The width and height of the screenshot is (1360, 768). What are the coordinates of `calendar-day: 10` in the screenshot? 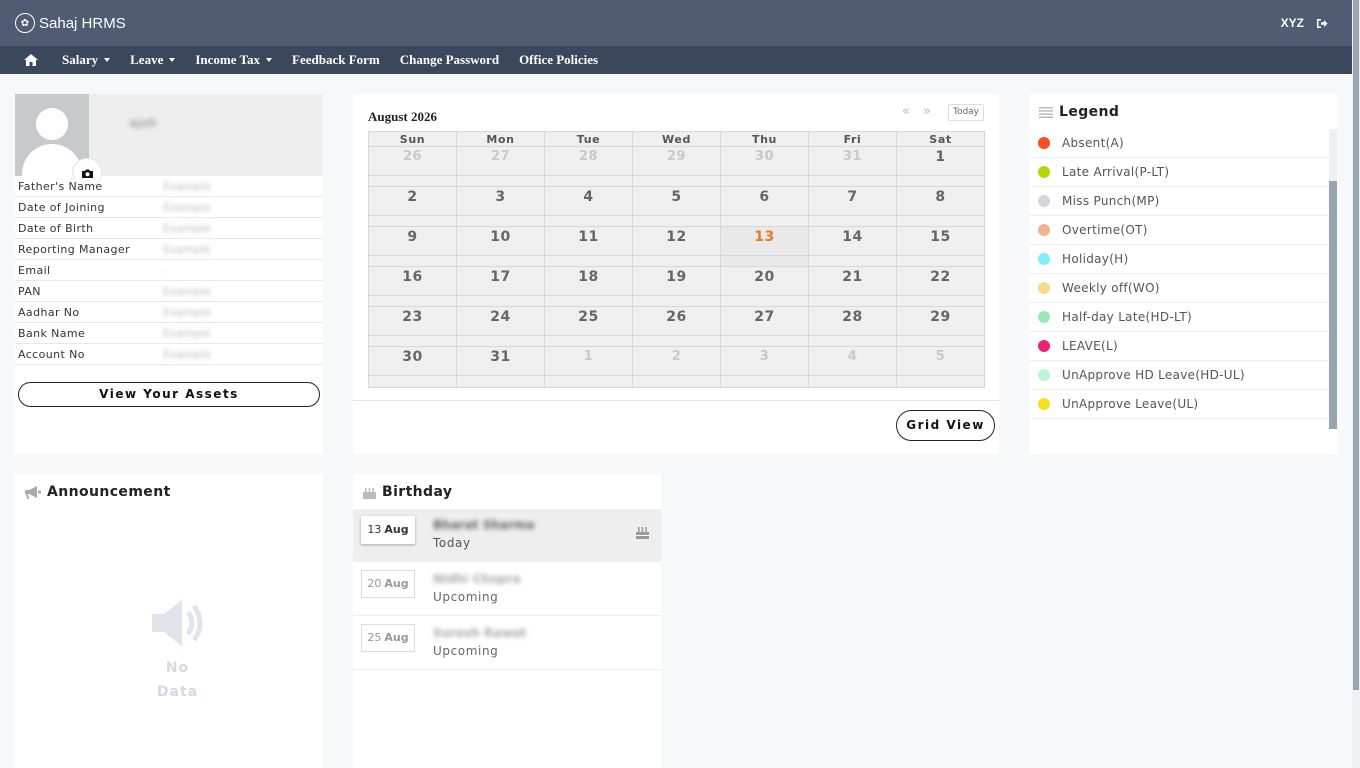 It's located at (501, 246).